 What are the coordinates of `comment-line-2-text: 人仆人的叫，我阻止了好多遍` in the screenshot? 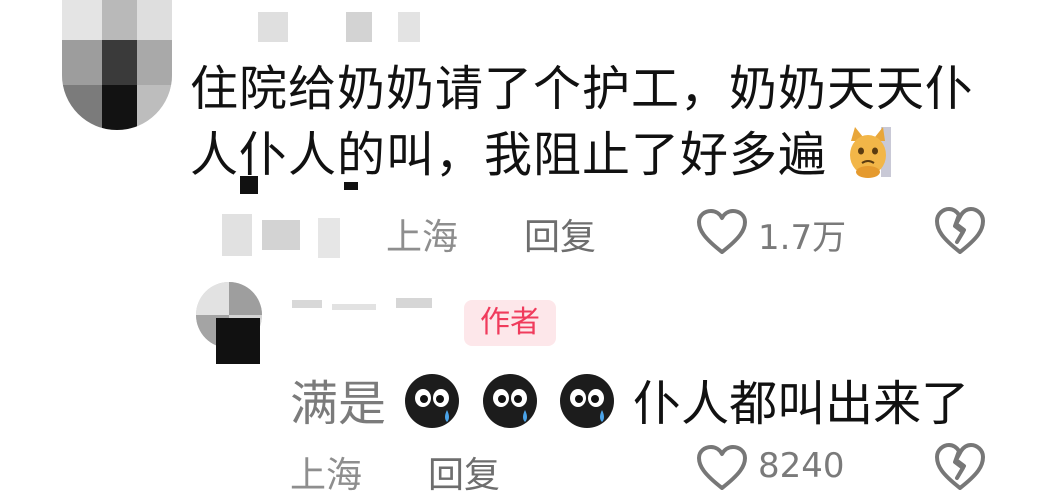 It's located at (509, 155).